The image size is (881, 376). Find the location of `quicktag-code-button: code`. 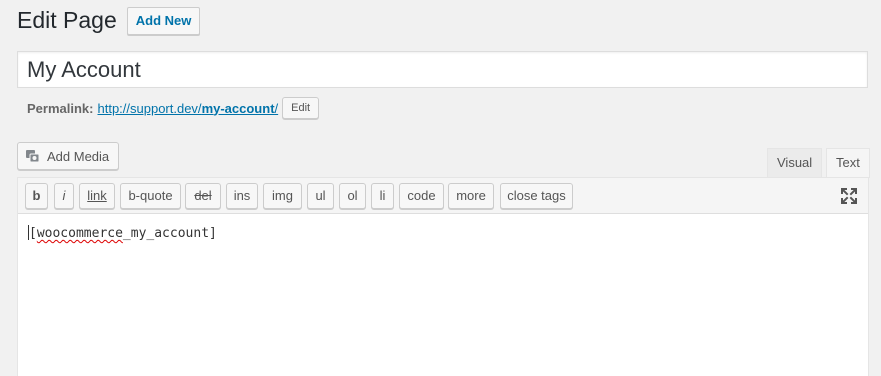

quicktag-code-button: code is located at coordinates (421, 196).